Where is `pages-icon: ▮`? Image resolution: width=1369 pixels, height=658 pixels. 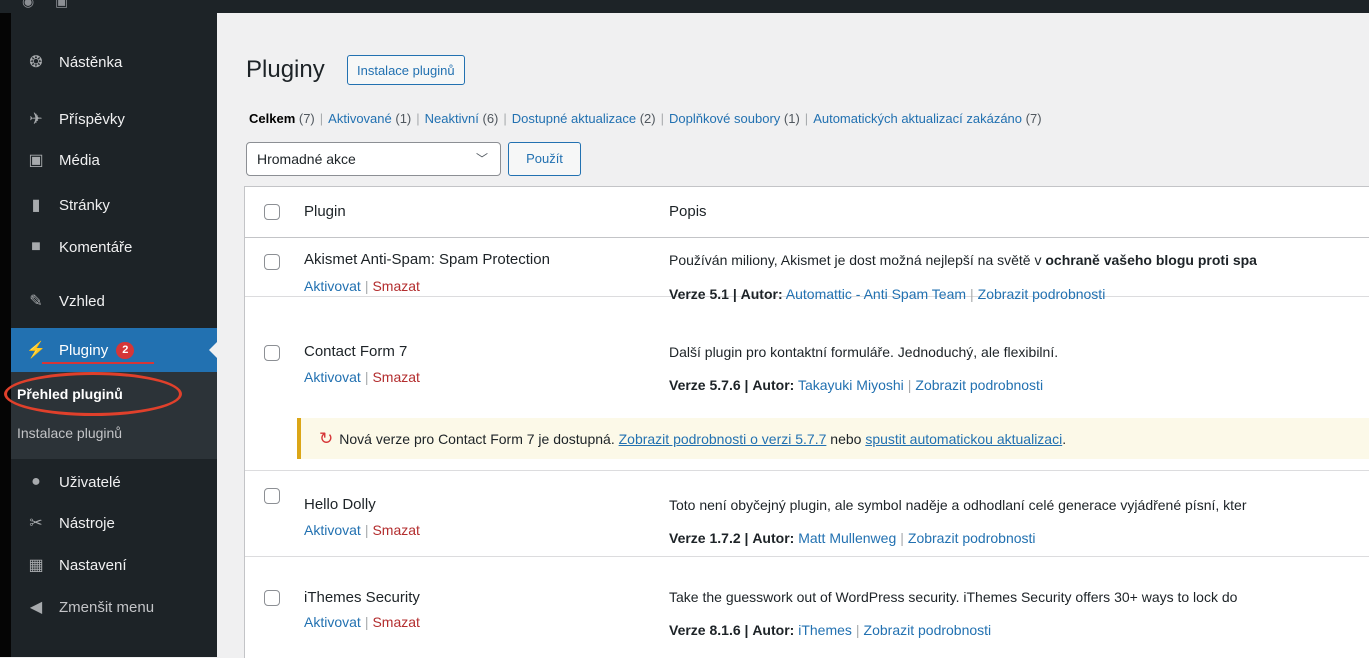 pages-icon: ▮ is located at coordinates (36, 205).